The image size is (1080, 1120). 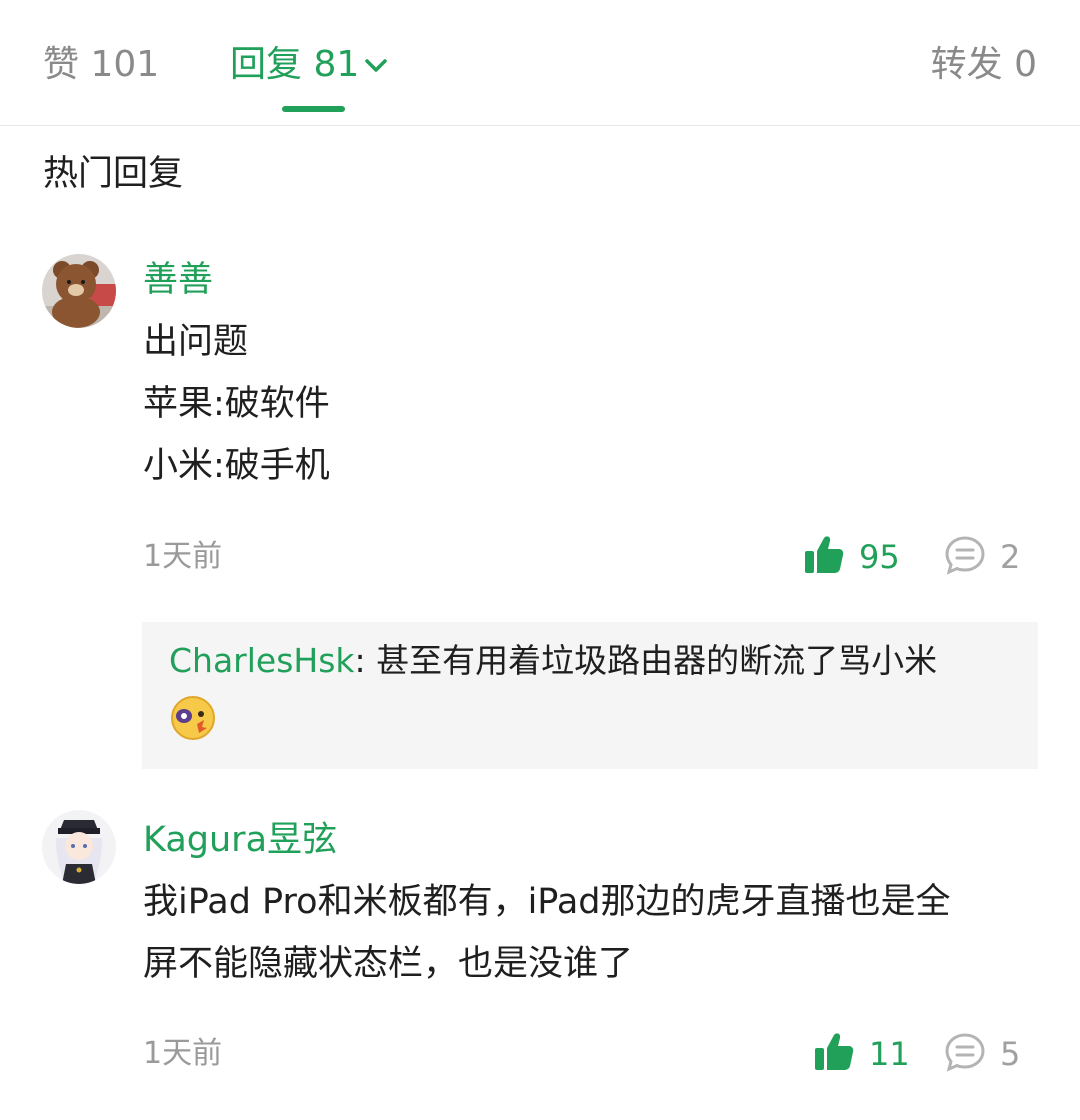 I want to click on comment-username: Kagura昱弦, so click(x=240, y=840).